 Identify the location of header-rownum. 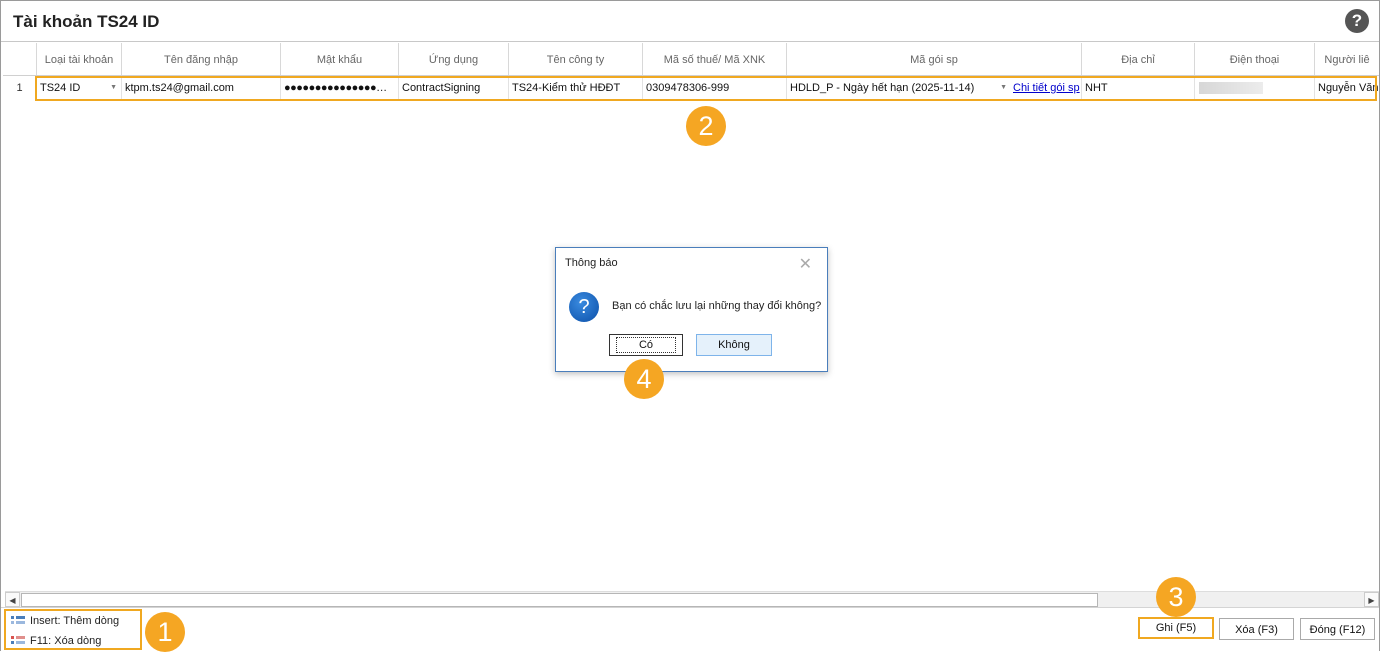
(20, 59).